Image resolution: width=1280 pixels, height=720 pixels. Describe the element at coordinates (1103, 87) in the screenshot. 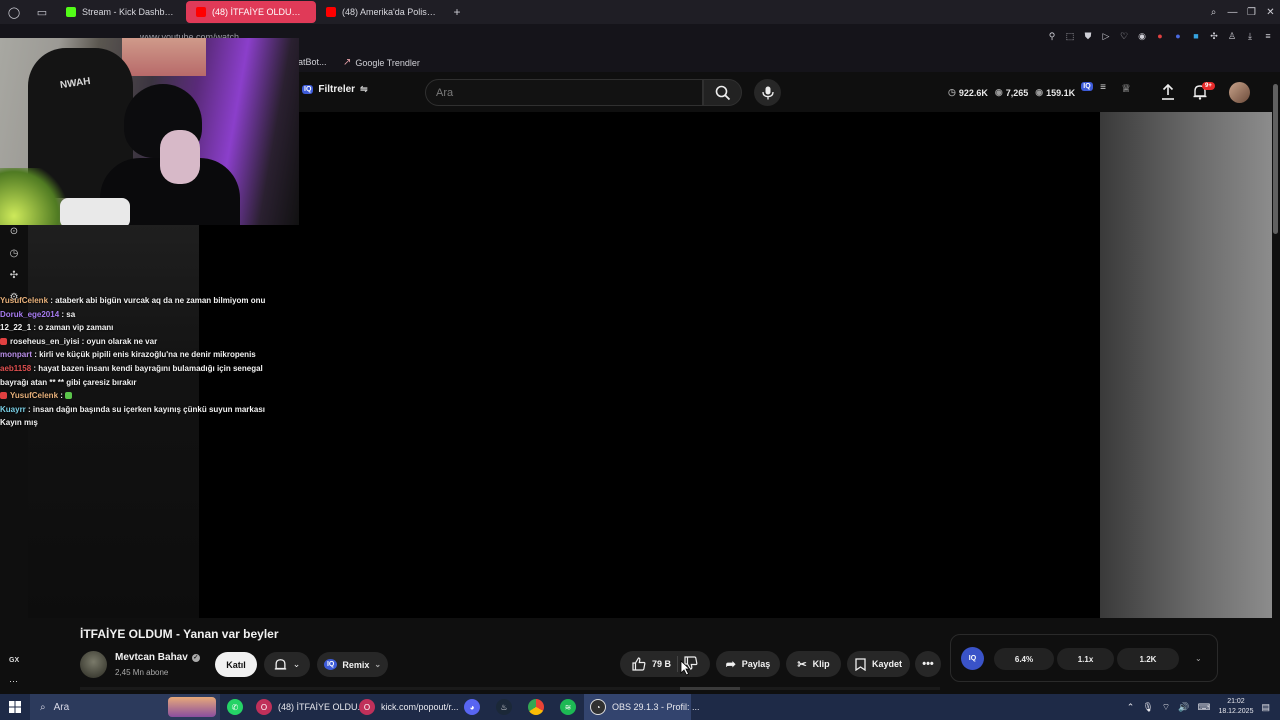

I see `list-icon: ≡` at that location.